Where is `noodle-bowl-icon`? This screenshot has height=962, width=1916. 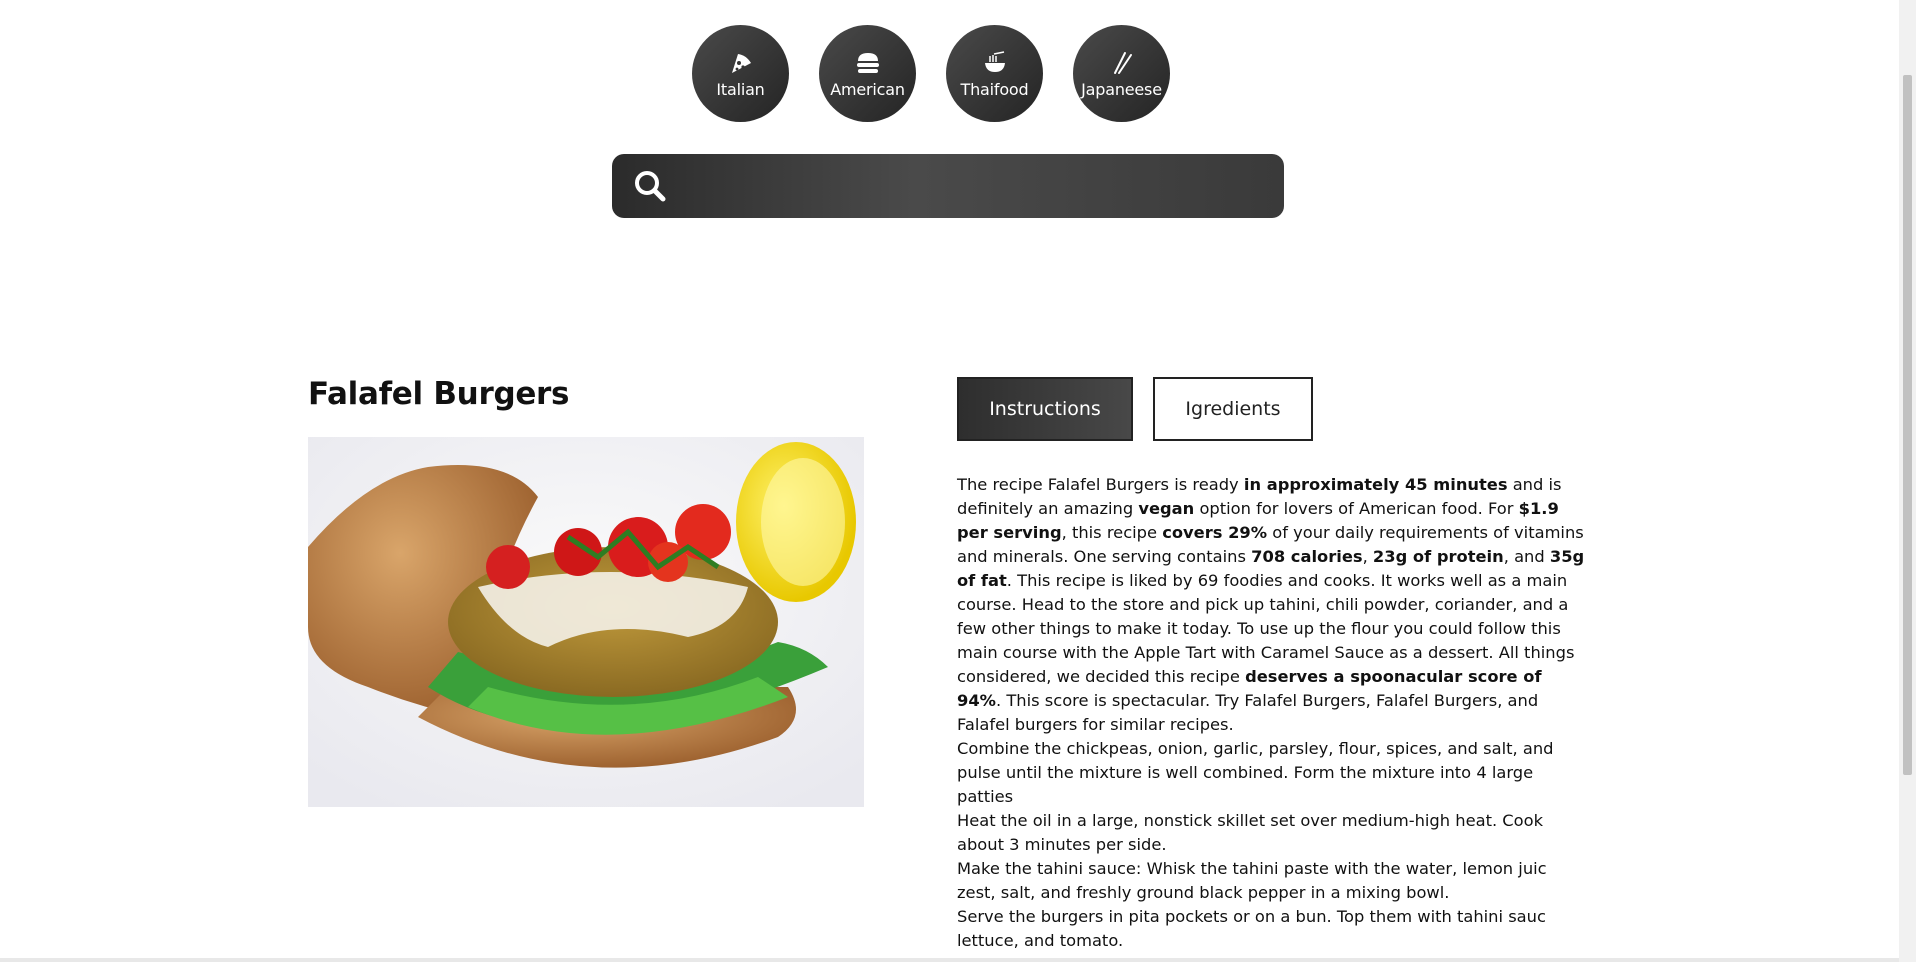
noodle-bowl-icon is located at coordinates (995, 63).